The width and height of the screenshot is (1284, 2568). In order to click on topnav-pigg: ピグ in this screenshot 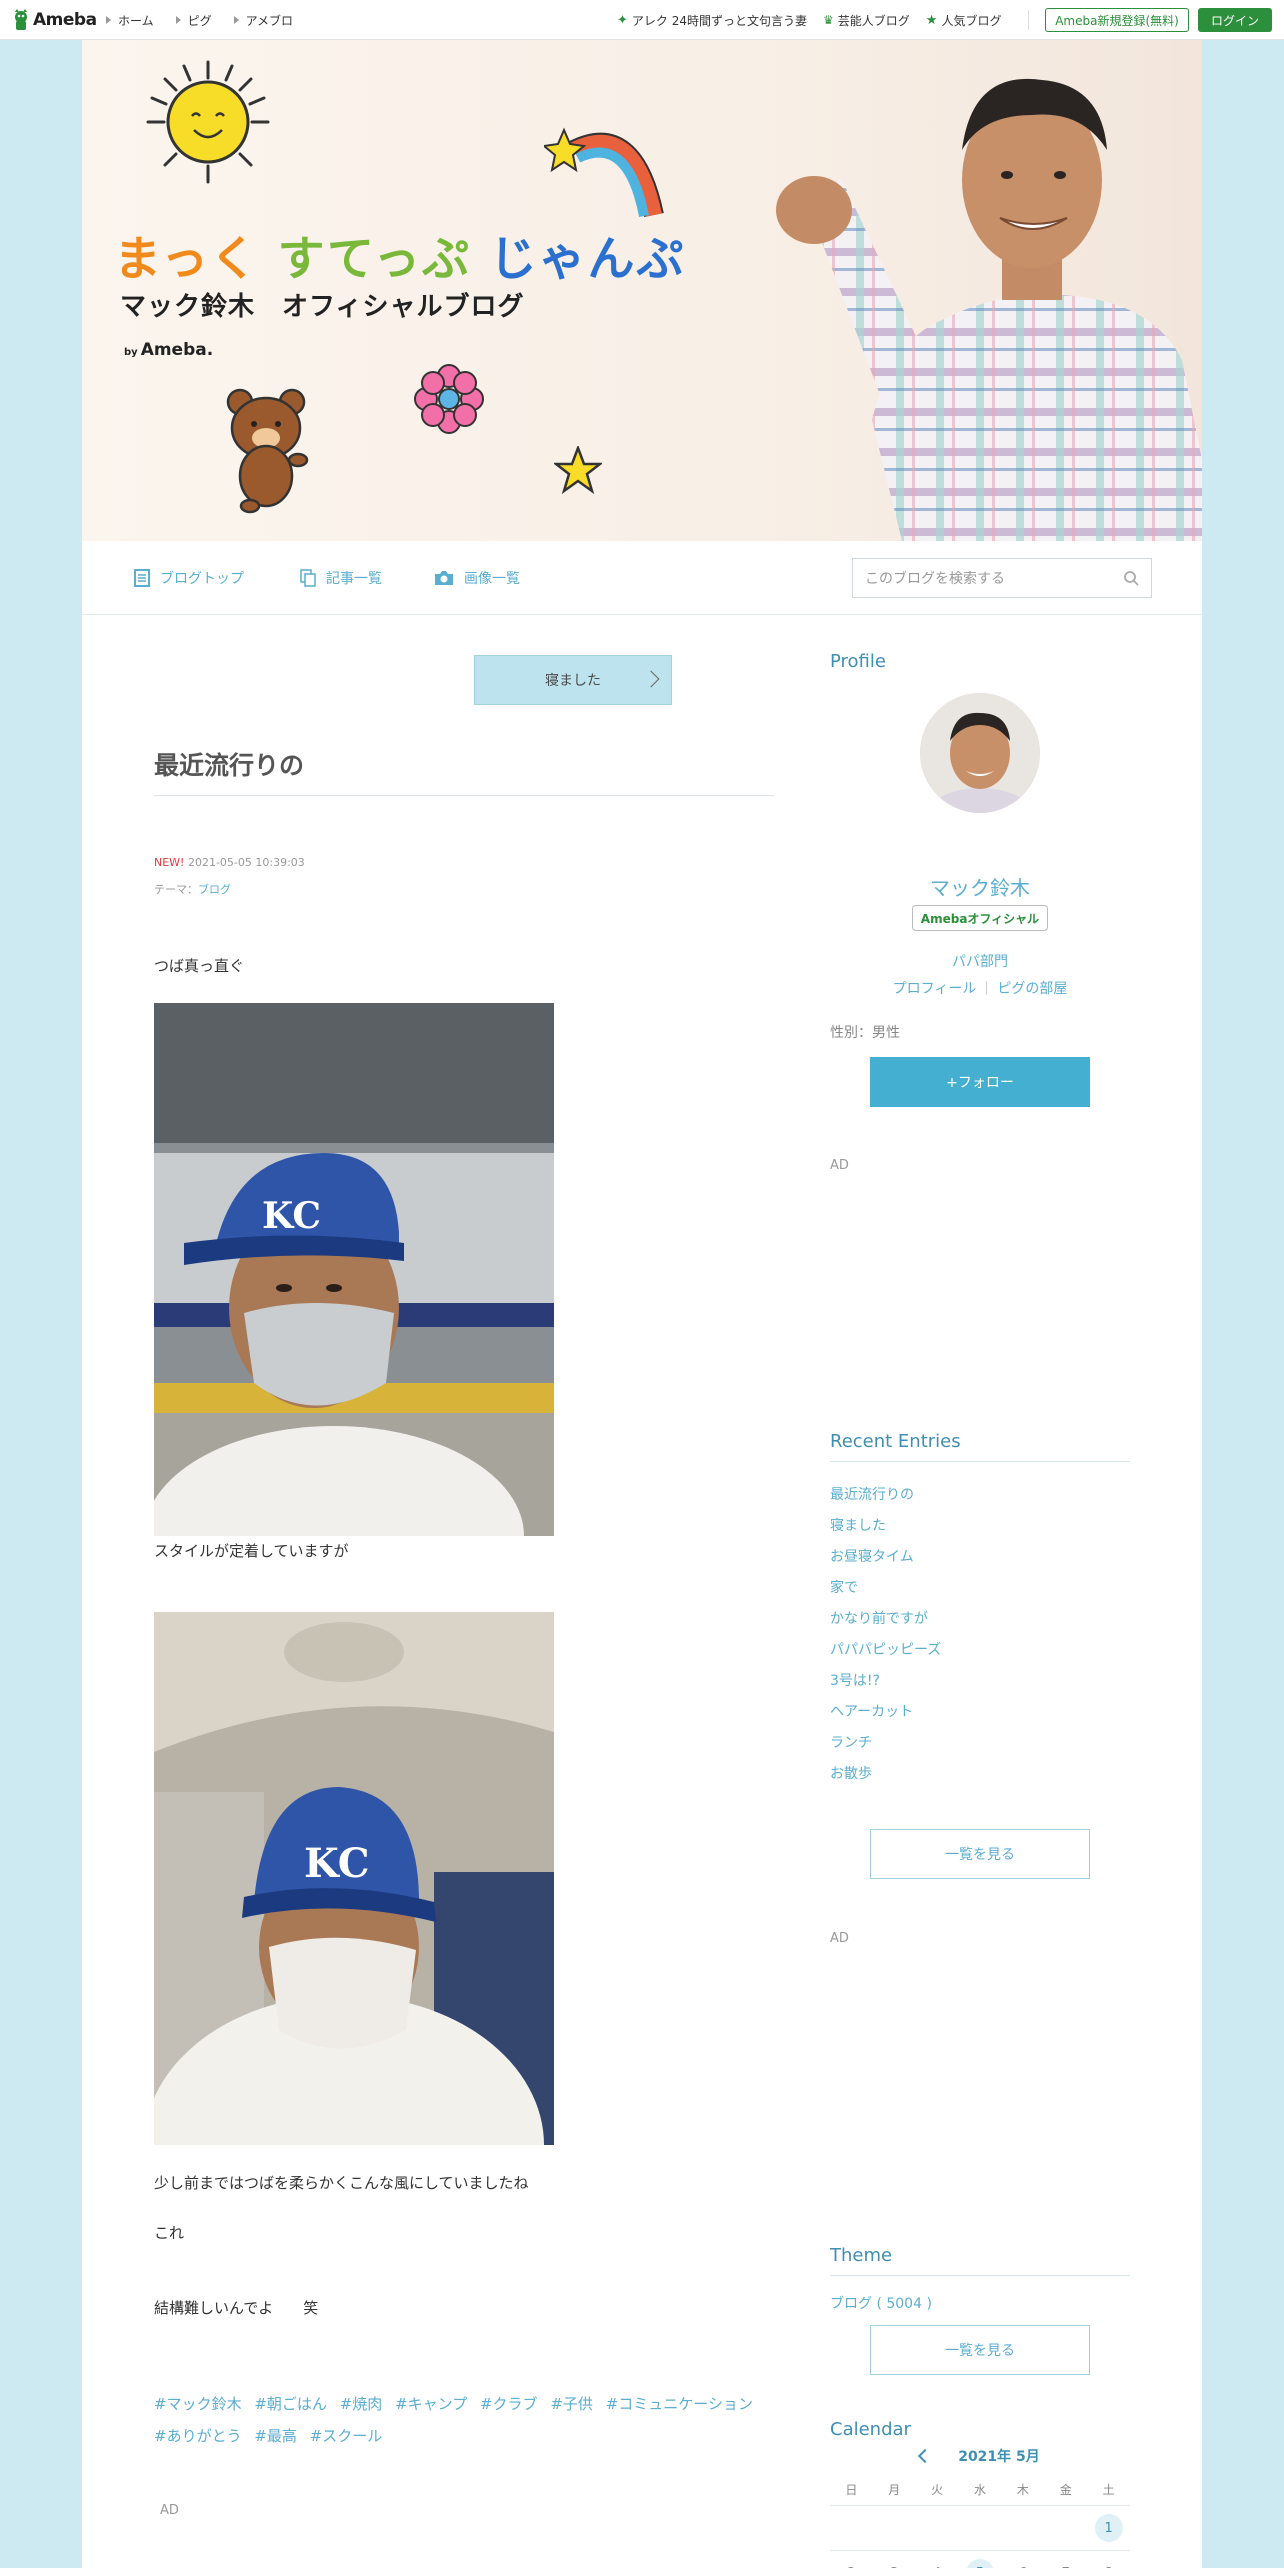, I will do `click(193, 20)`.